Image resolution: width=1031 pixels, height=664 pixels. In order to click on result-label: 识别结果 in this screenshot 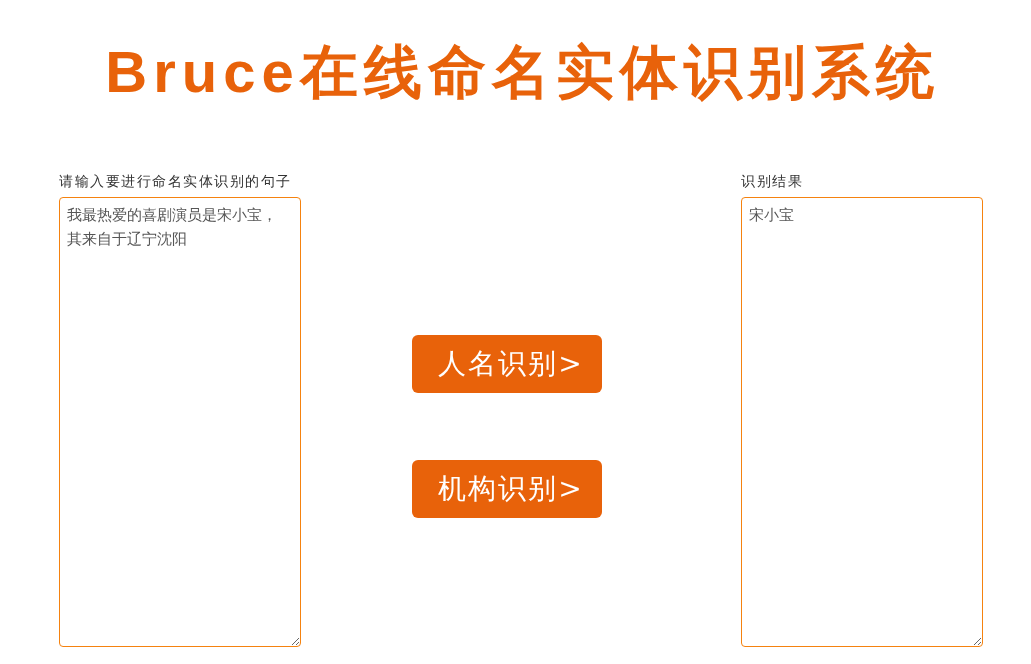, I will do `click(772, 181)`.